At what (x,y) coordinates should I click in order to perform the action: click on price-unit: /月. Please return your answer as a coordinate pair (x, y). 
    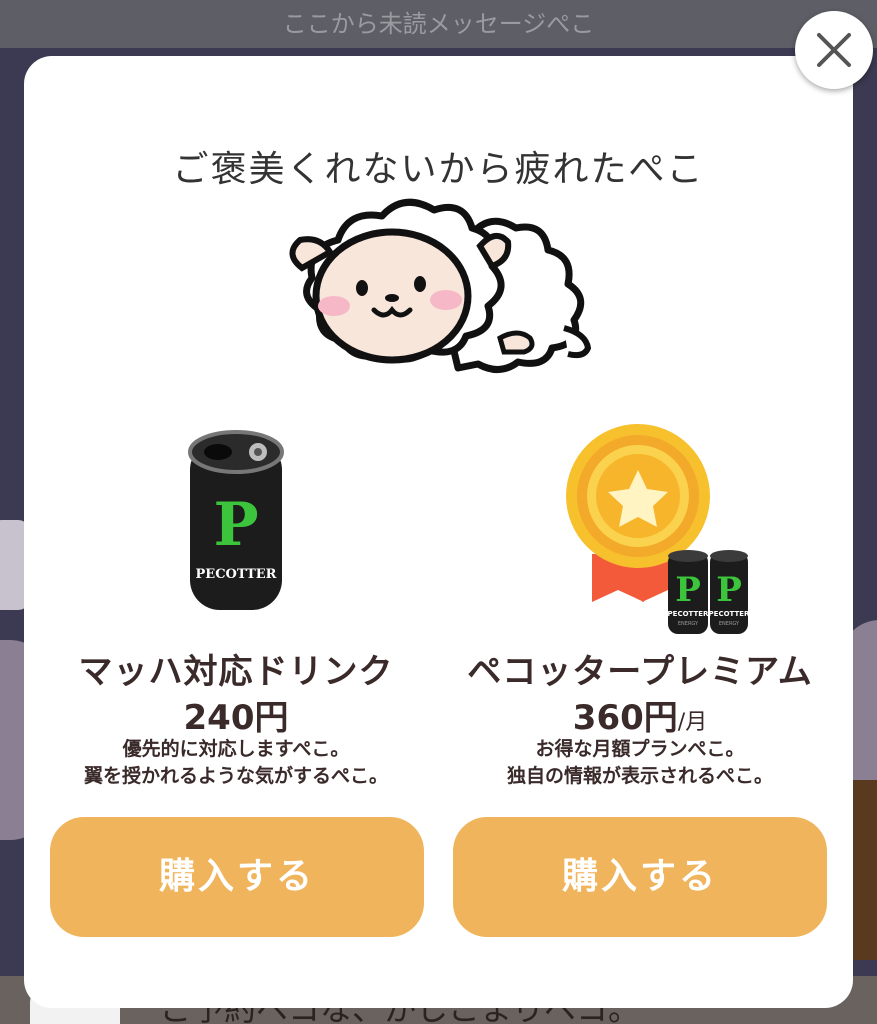
    Looking at the image, I should click on (692, 722).